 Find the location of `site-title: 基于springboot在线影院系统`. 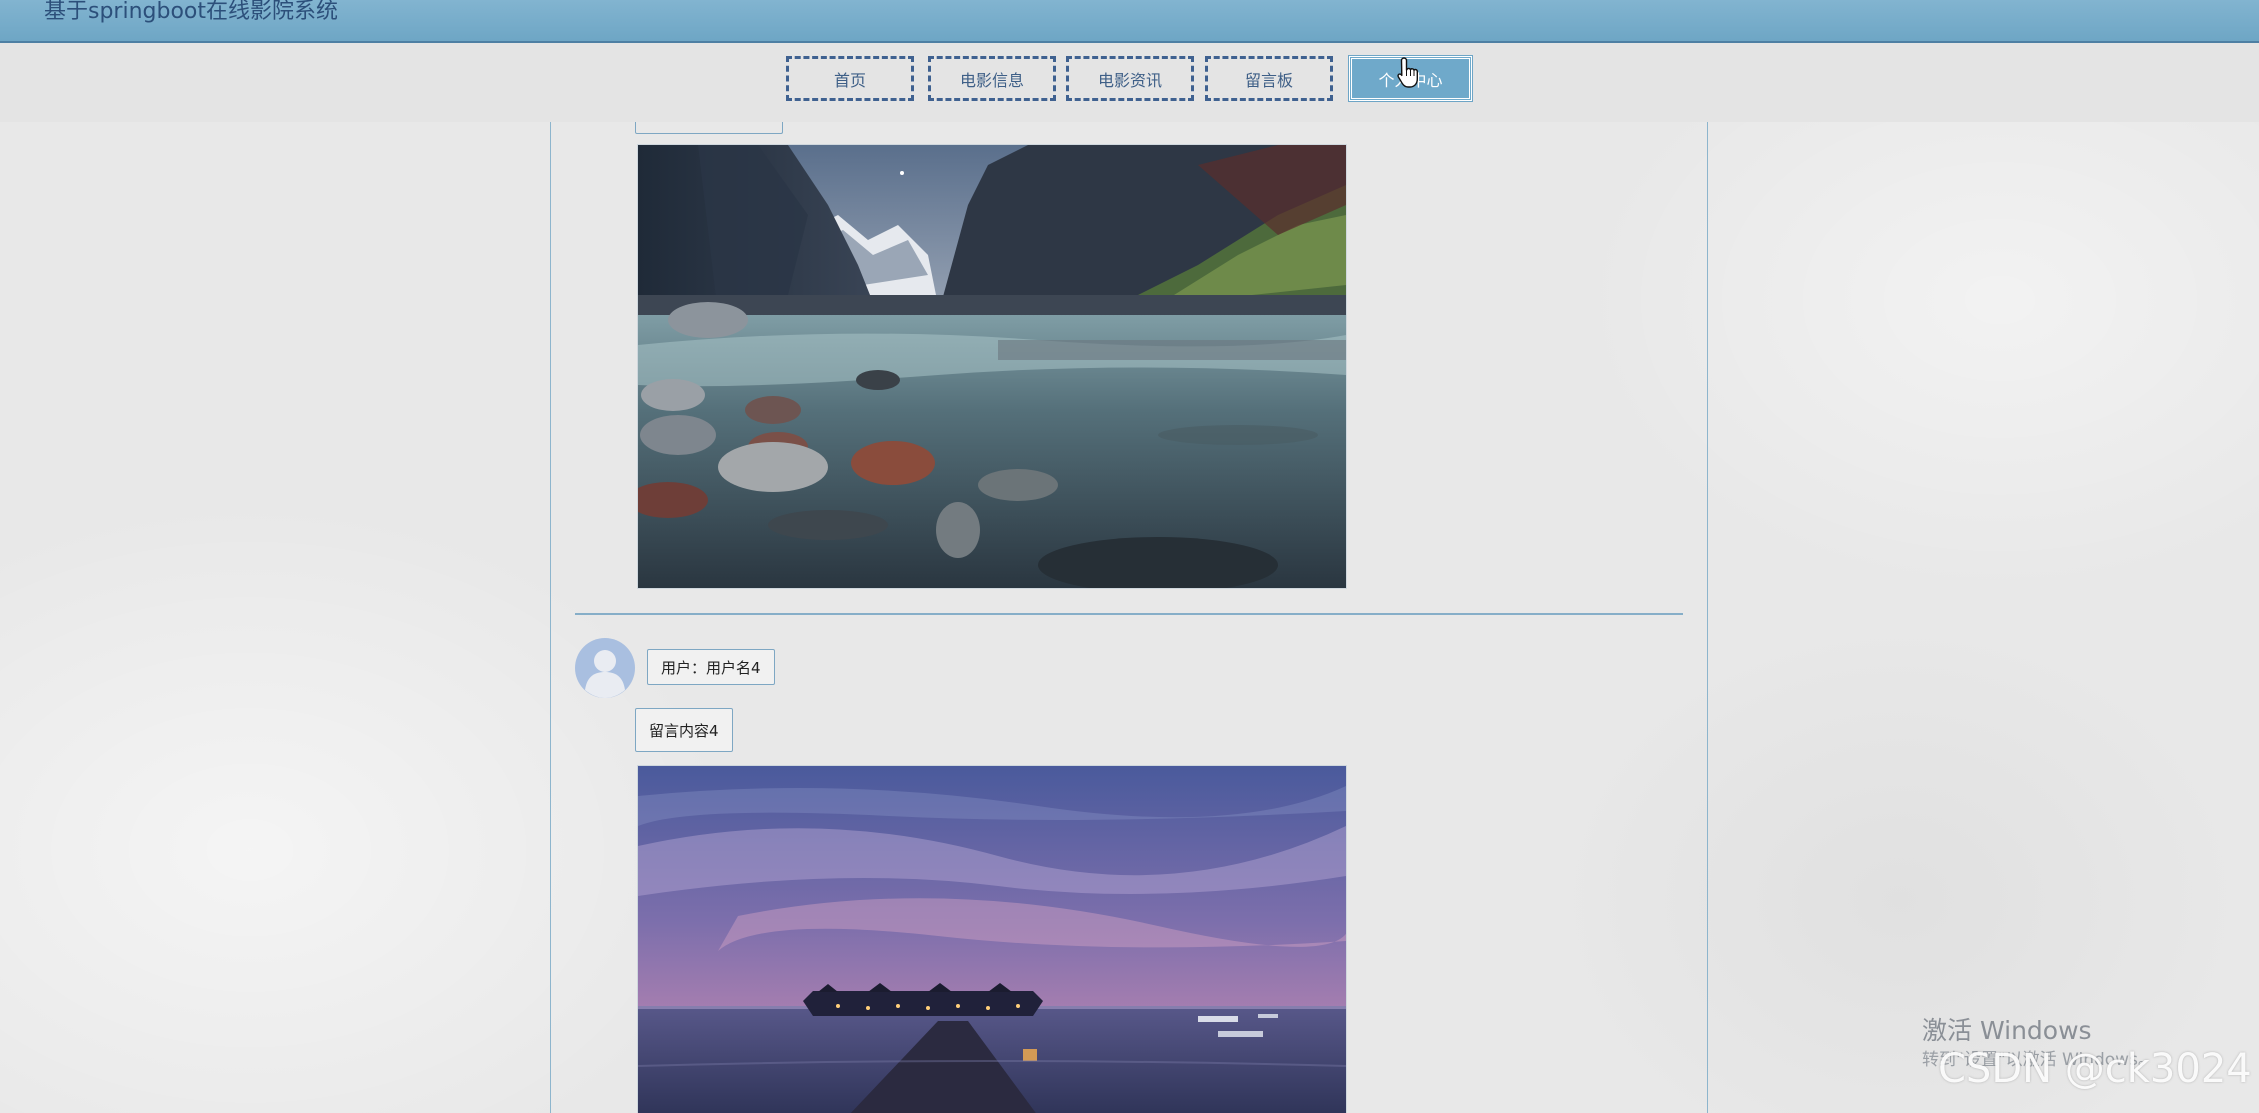

site-title: 基于springboot在线影院系统 is located at coordinates (191, 12).